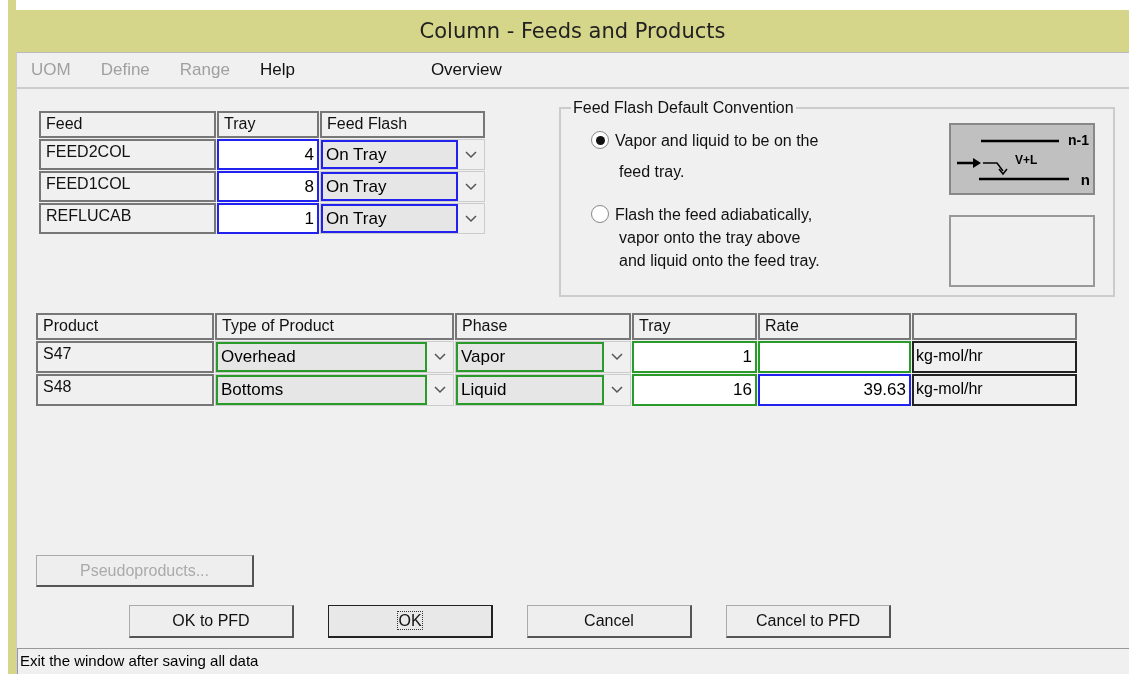 This screenshot has width=1129, height=674. What do you see at coordinates (466, 70) in the screenshot?
I see `menu-item: Overview` at bounding box center [466, 70].